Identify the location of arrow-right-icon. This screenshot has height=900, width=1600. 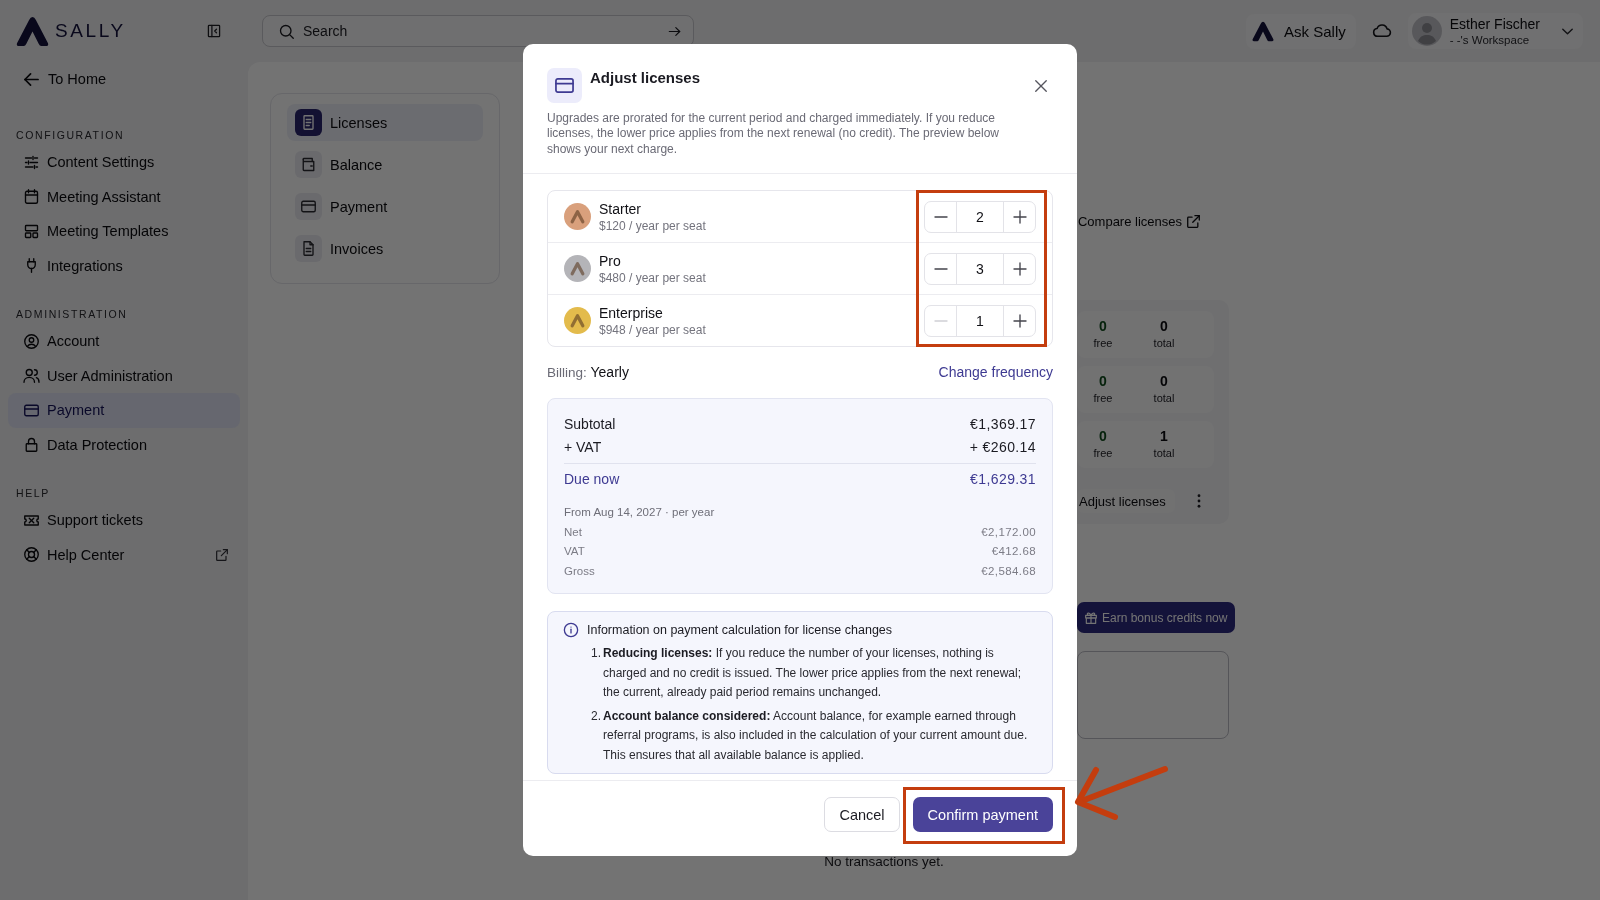
(674, 31).